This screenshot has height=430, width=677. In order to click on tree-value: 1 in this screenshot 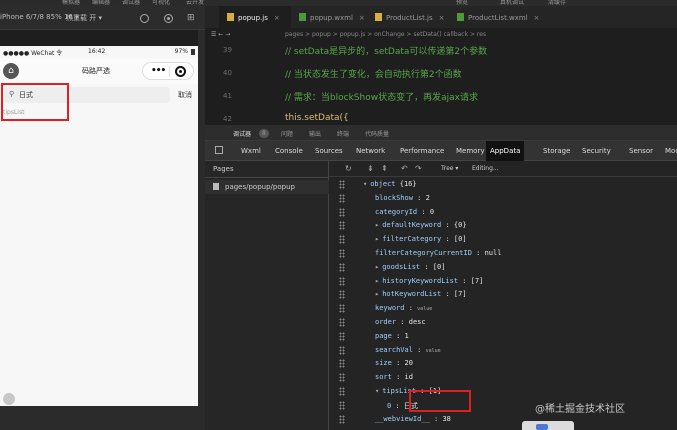, I will do `click(407, 336)`.